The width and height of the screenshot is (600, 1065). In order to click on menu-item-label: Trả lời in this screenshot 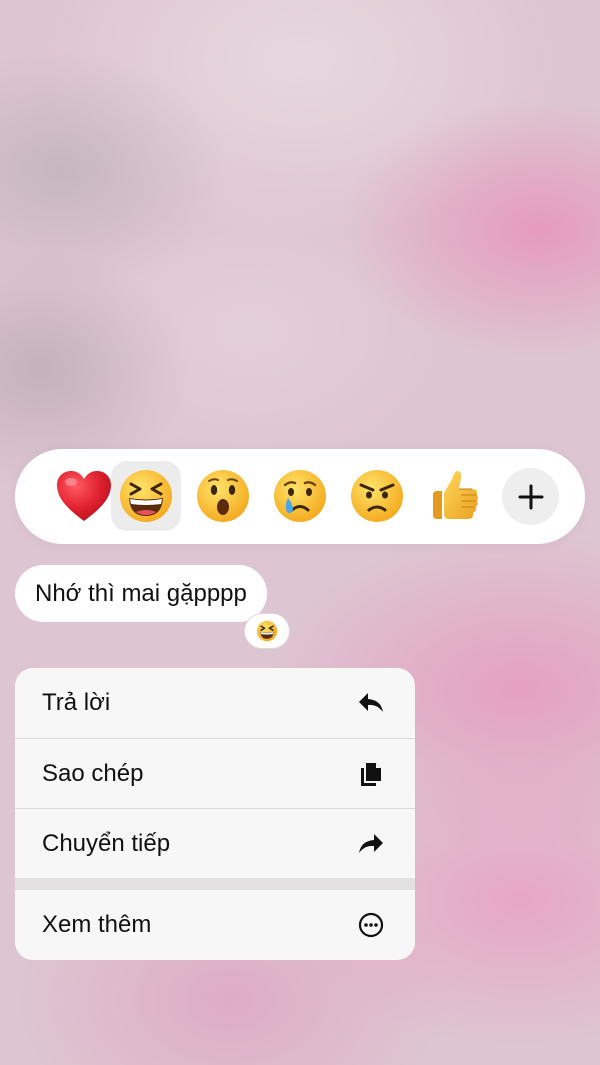, I will do `click(76, 702)`.